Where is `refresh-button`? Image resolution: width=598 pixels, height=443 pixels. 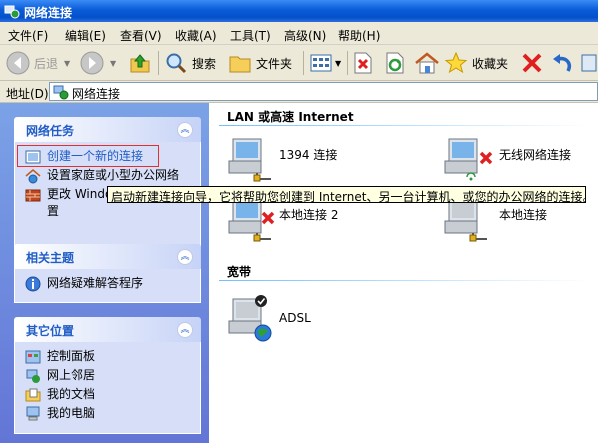
refresh-button is located at coordinates (395, 63).